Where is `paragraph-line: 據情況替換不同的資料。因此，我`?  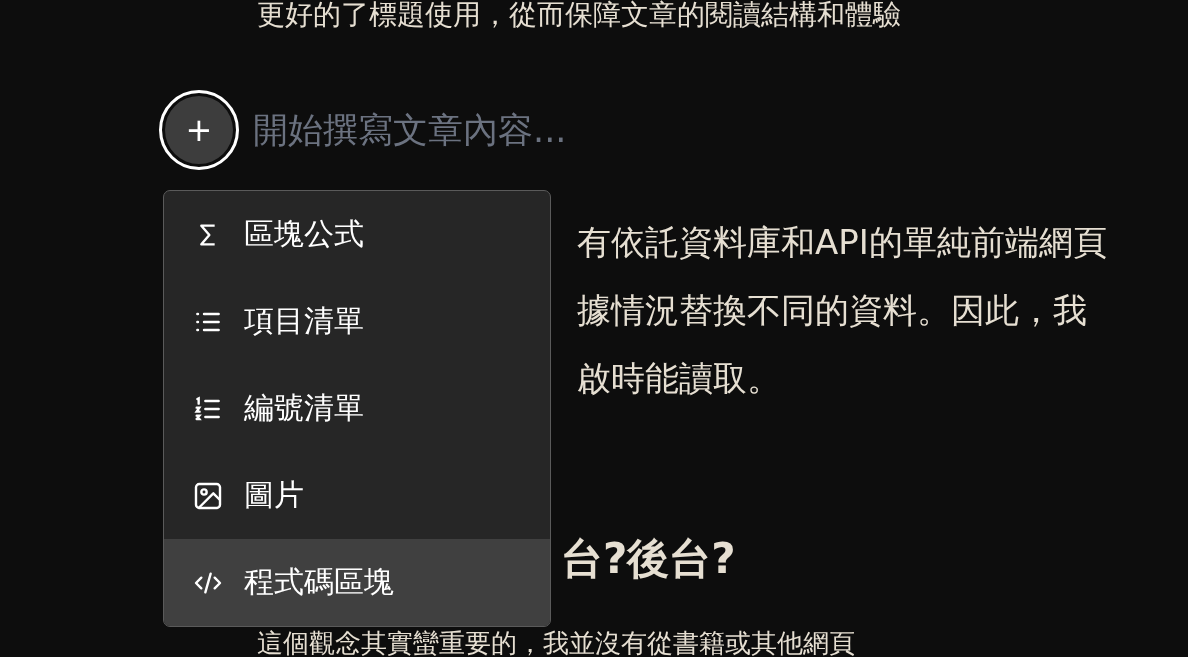
paragraph-line: 據情況替換不同的資料。因此，我 is located at coordinates (832, 310).